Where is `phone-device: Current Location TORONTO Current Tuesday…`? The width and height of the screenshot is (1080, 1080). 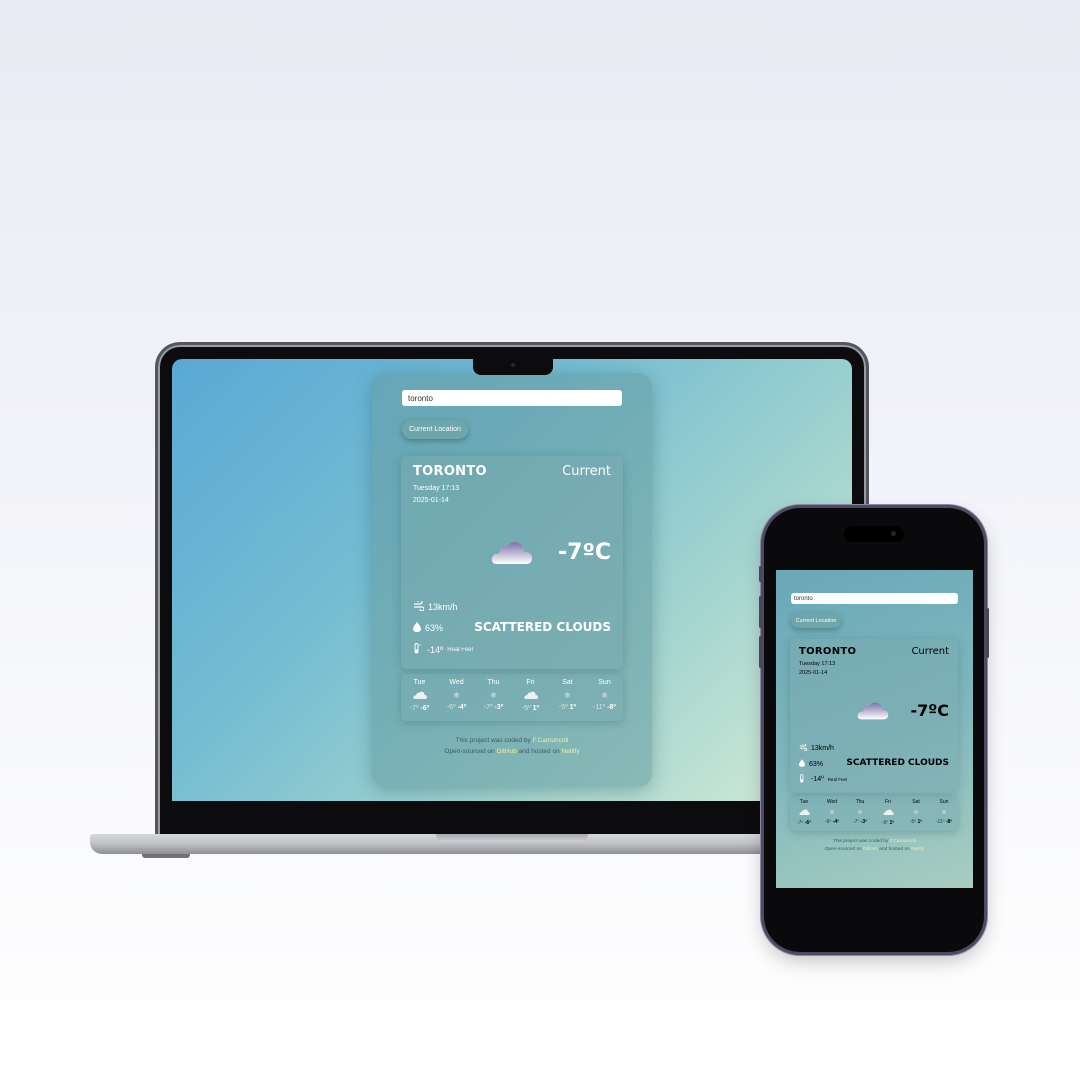
phone-device: Current Location TORONTO Current Tuesday… is located at coordinates (874, 730).